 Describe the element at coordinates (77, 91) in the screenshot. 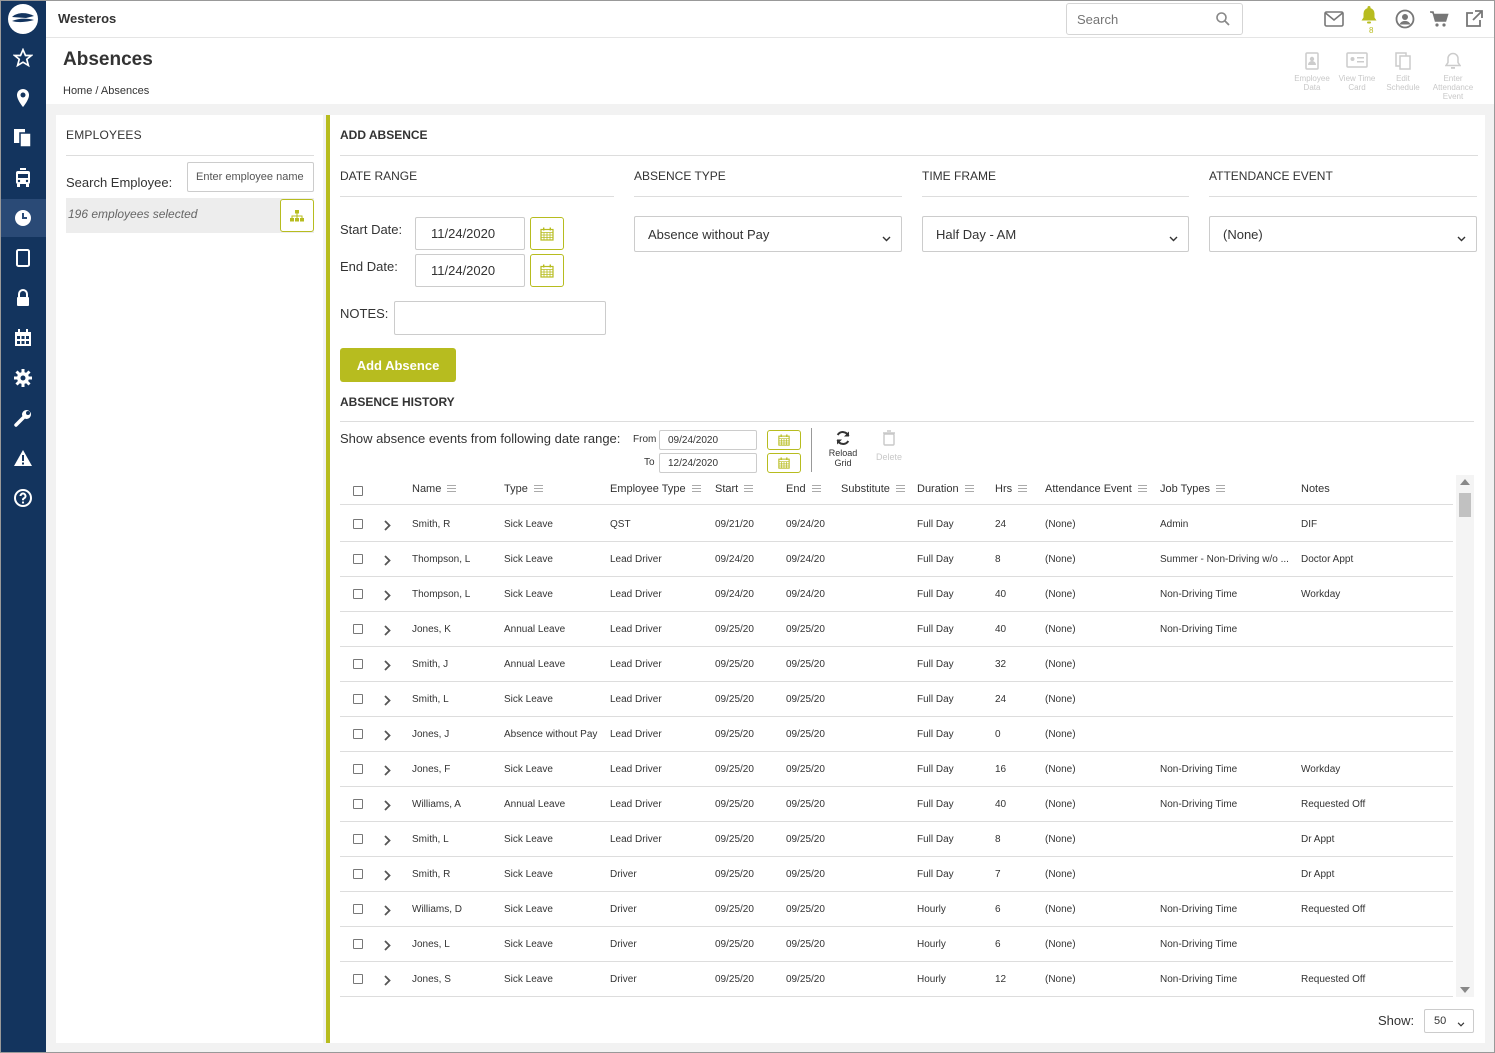

I see `breadcrumb-home: Home` at that location.